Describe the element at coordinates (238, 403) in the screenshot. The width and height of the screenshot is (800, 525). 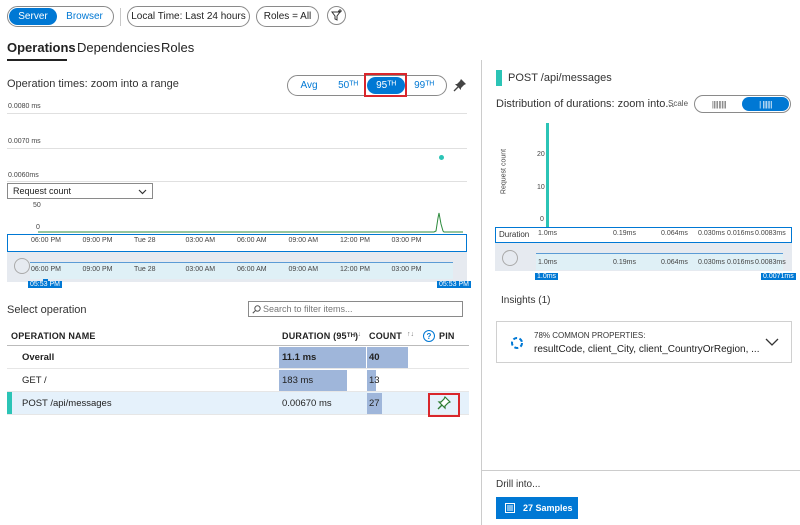
I see `table-row-selected: POST /api/messages 0.00670 ms 27` at that location.